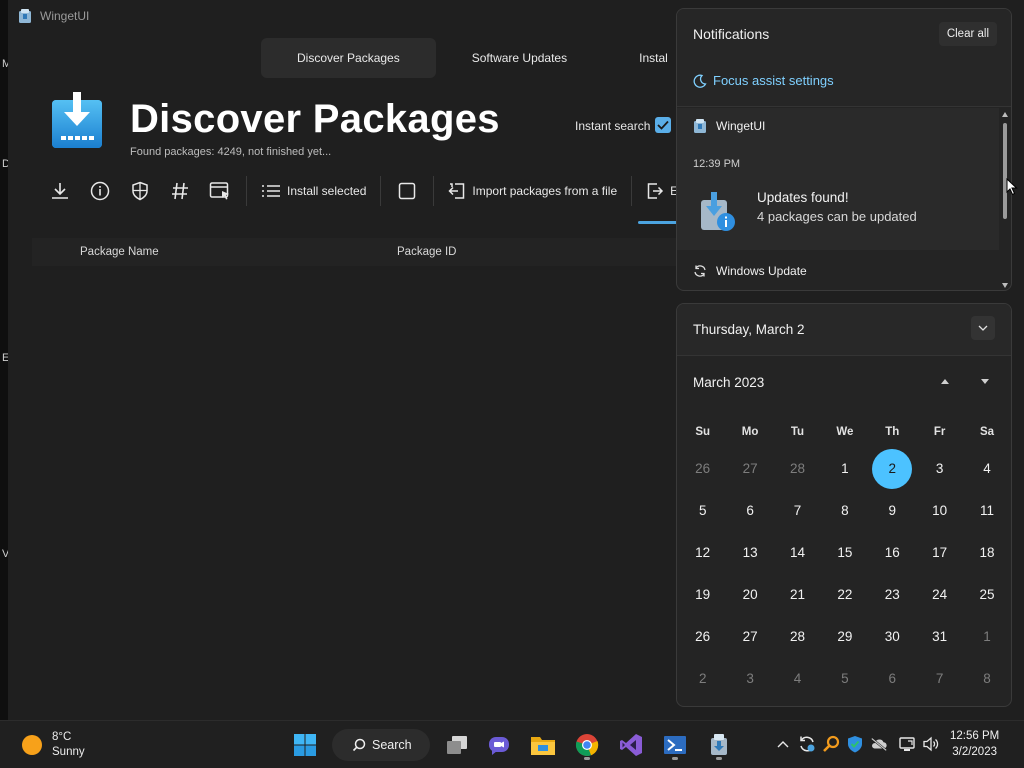 This screenshot has width=1024, height=768. What do you see at coordinates (532, 191) in the screenshot?
I see `import-packages-button: Import packages from a file` at bounding box center [532, 191].